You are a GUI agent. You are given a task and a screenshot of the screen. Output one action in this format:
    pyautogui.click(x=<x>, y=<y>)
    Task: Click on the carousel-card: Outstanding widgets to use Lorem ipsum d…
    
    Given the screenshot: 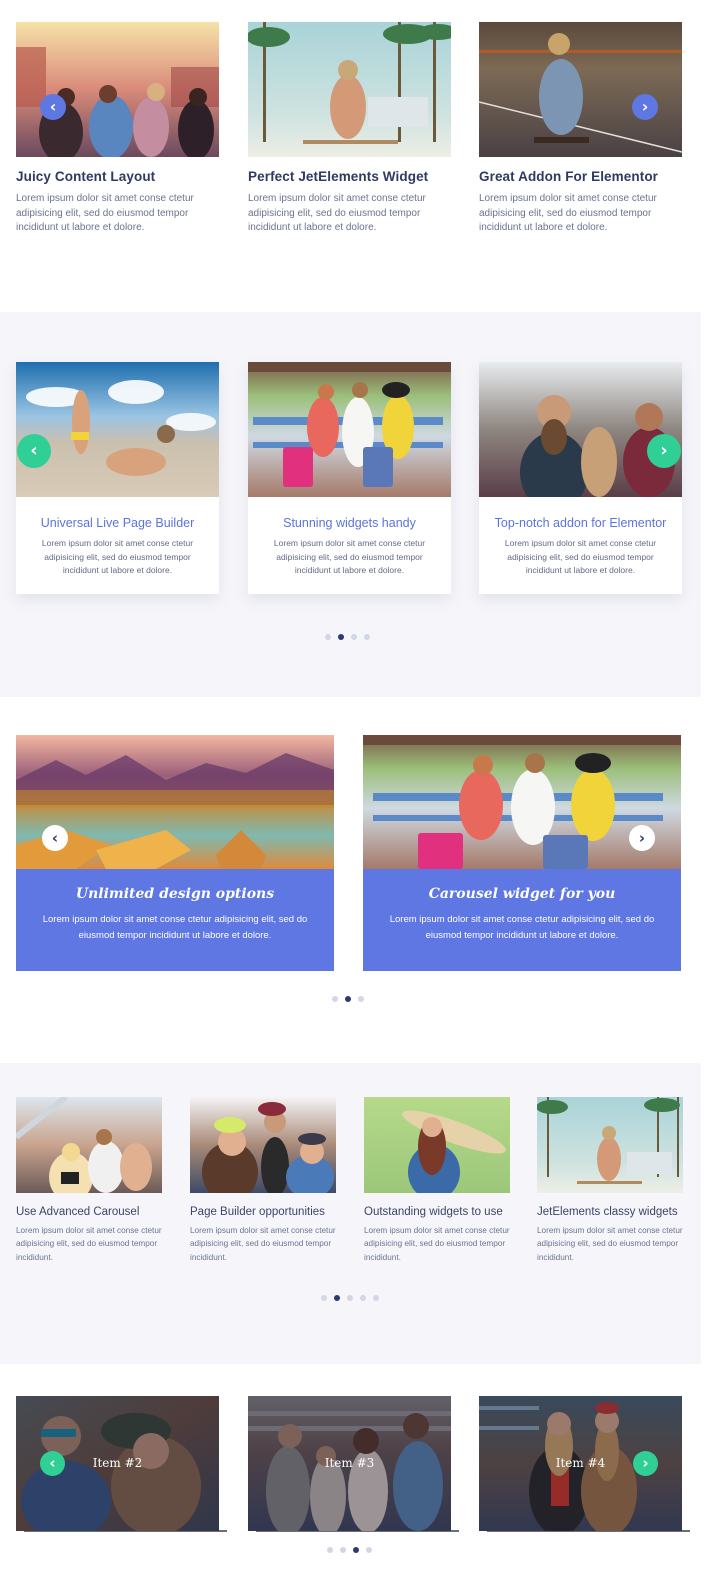 What is the action you would take?
    pyautogui.click(x=437, y=1180)
    